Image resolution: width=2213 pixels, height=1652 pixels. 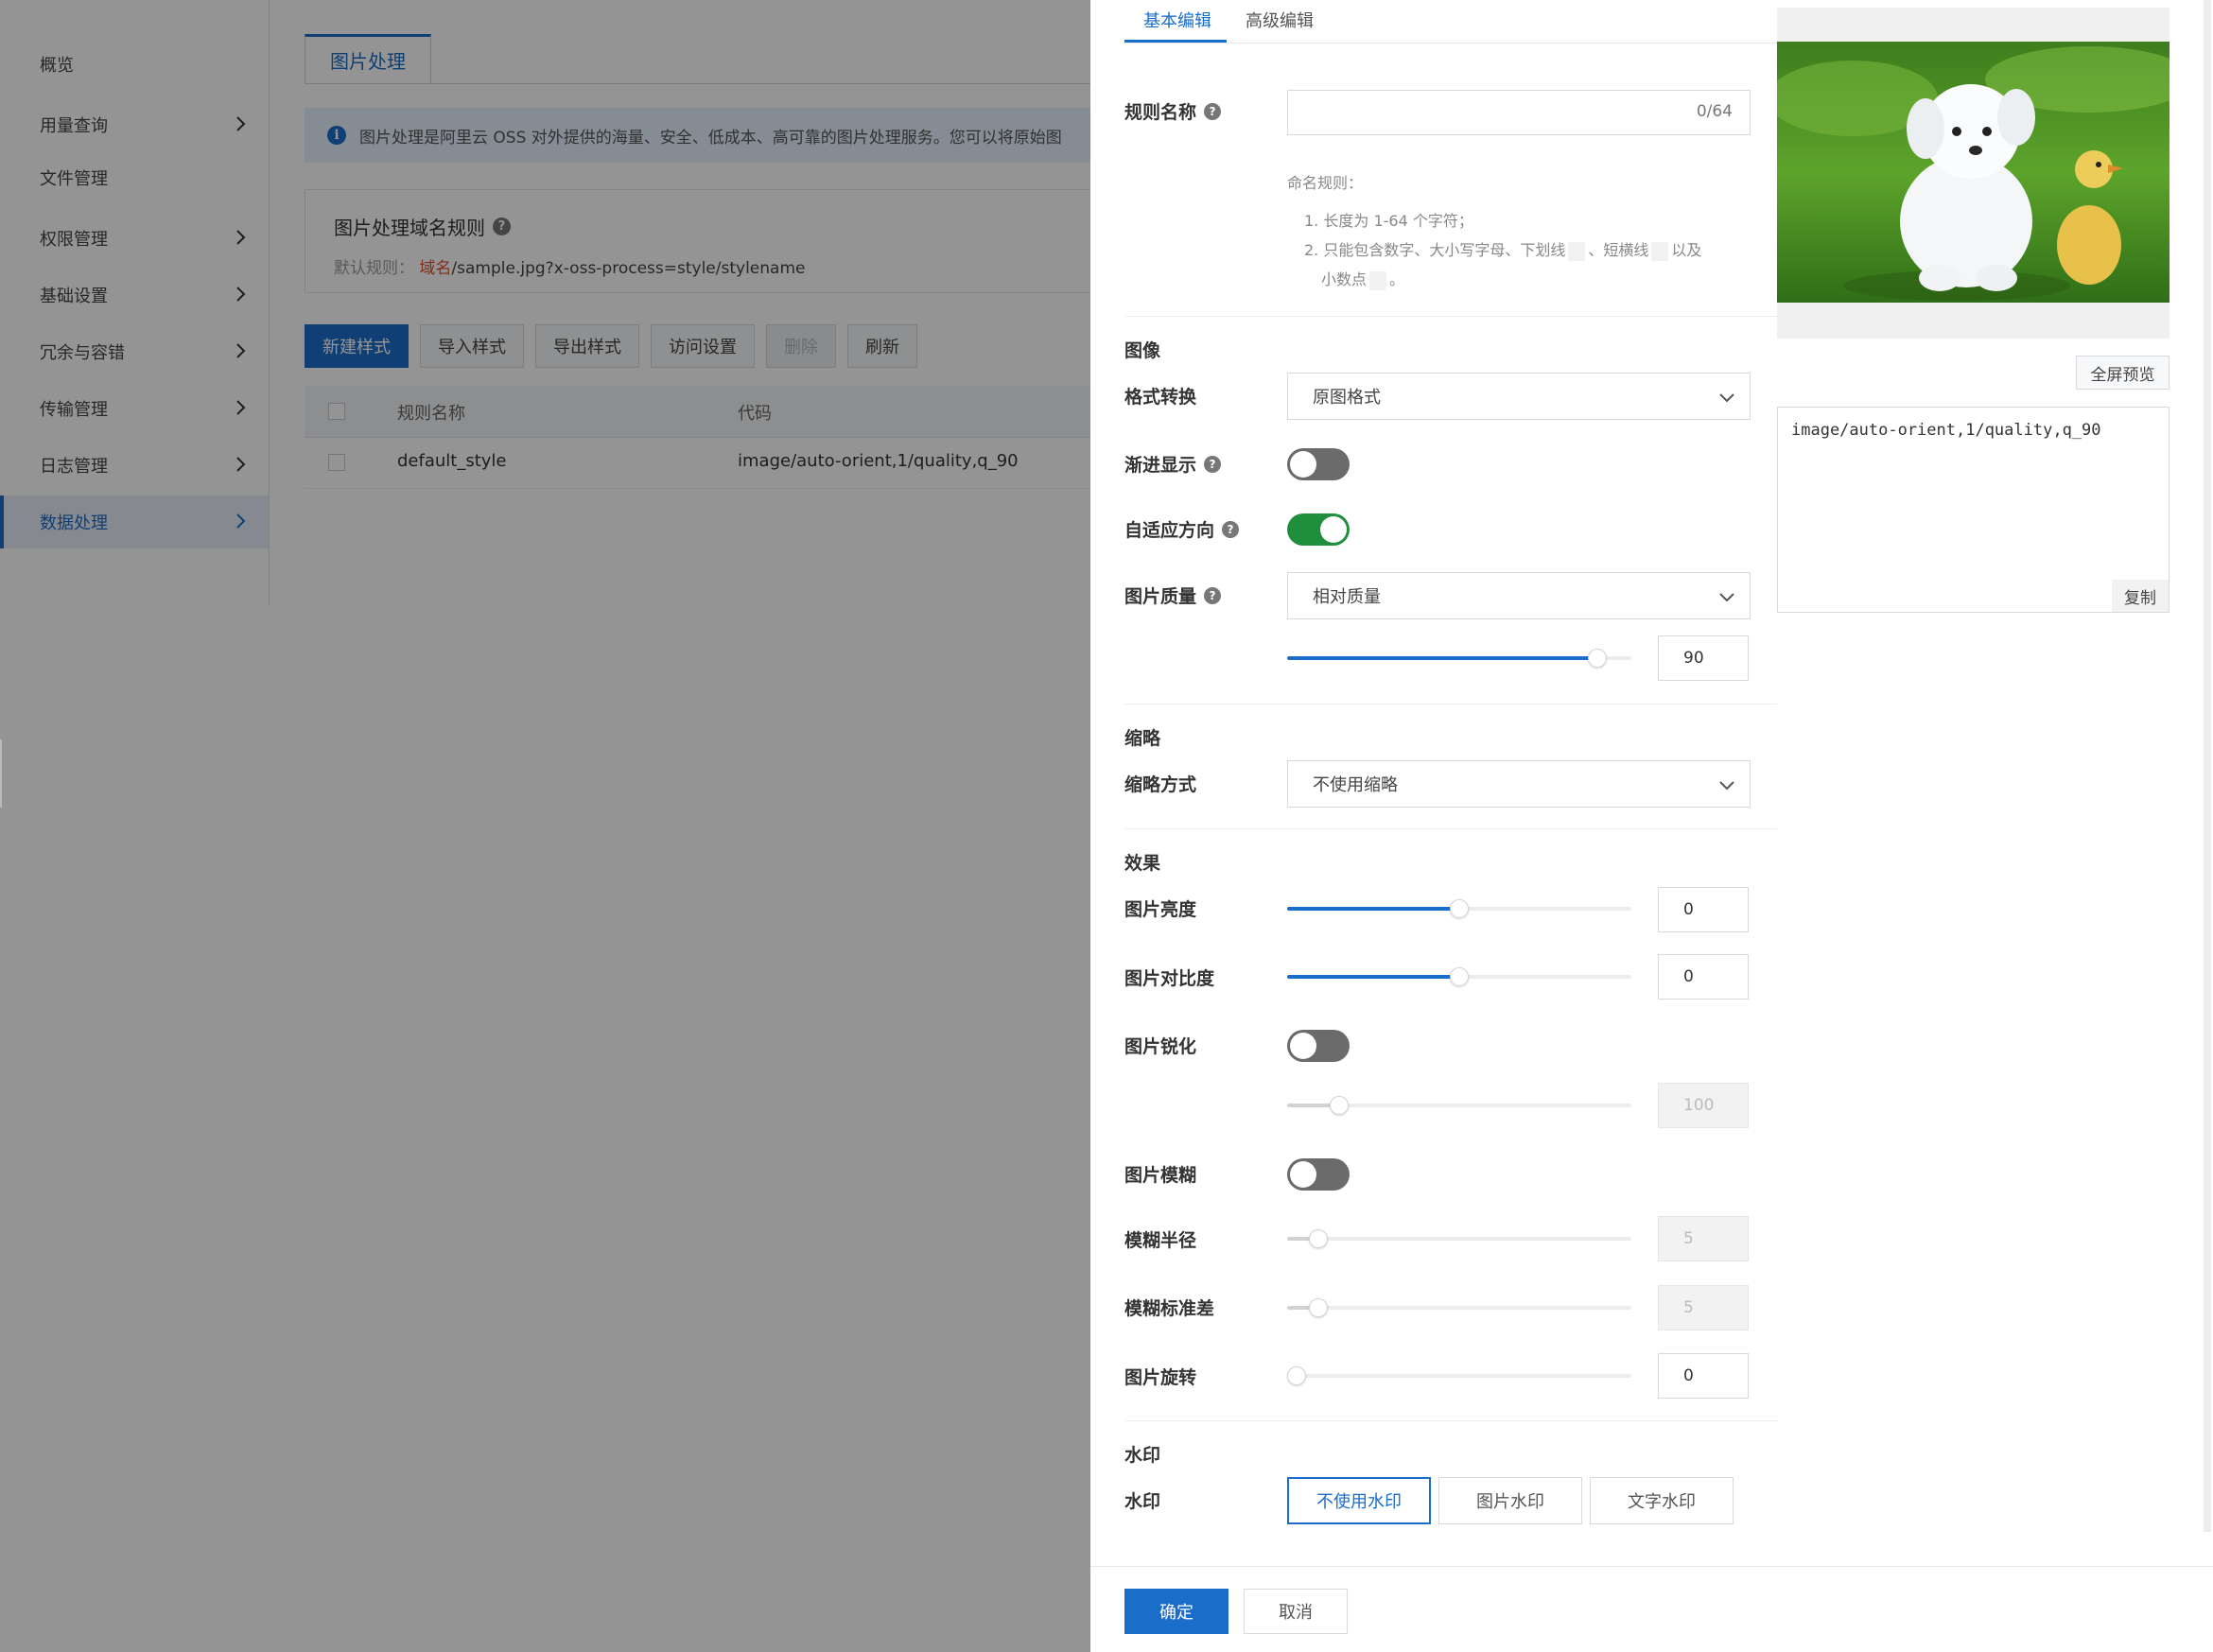 What do you see at coordinates (1142, 864) in the screenshot?
I see `effect-section-title: 效果` at bounding box center [1142, 864].